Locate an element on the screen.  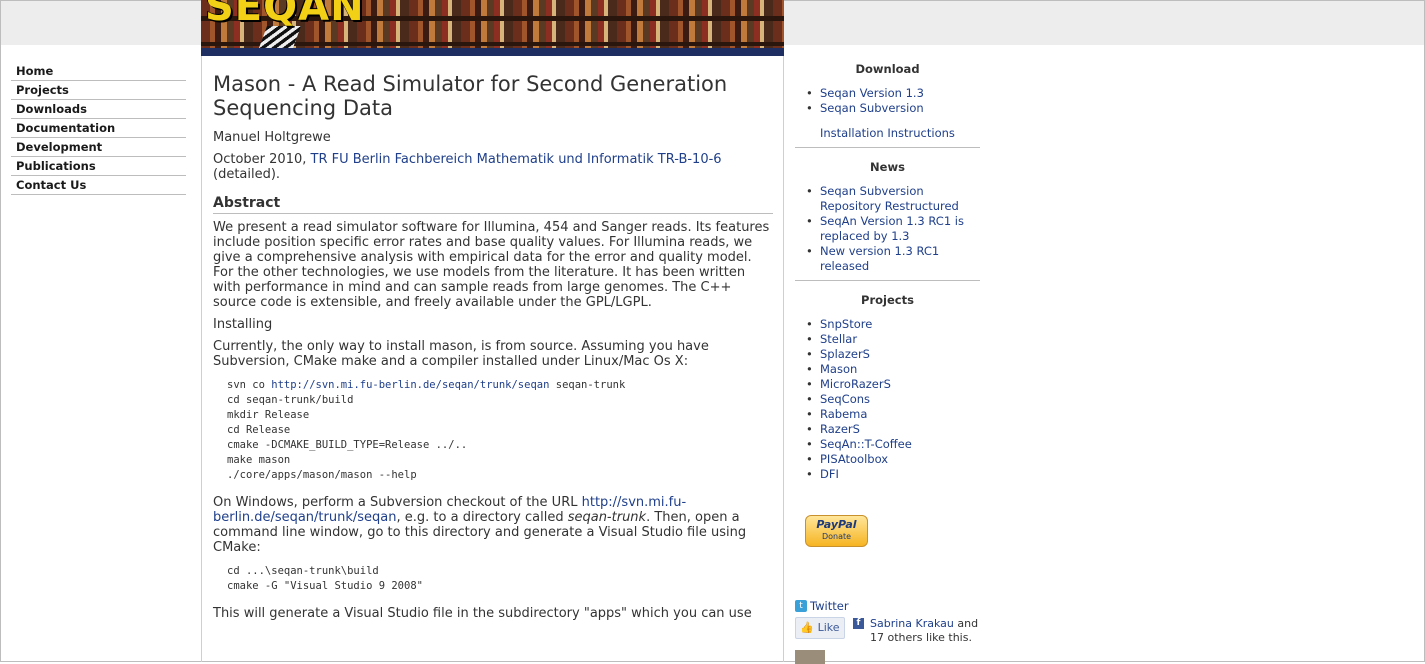
installation-instructions-link: Installation Instructions is located at coordinates (900, 133).